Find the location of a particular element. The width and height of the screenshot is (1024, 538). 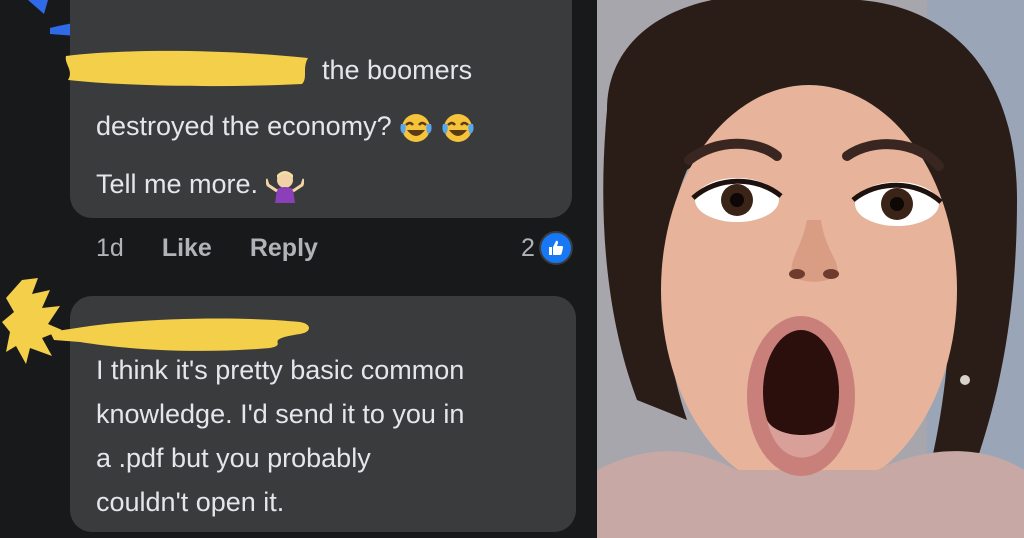

comment-text-line: destroyed the economy? is located at coordinates (285, 127).